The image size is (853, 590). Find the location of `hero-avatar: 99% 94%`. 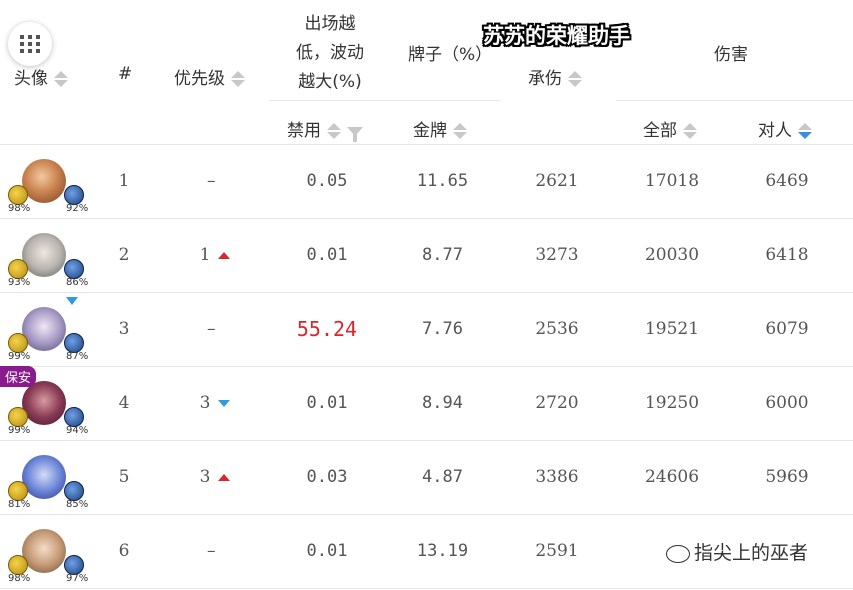

hero-avatar: 99% 94% is located at coordinates (44, 409).